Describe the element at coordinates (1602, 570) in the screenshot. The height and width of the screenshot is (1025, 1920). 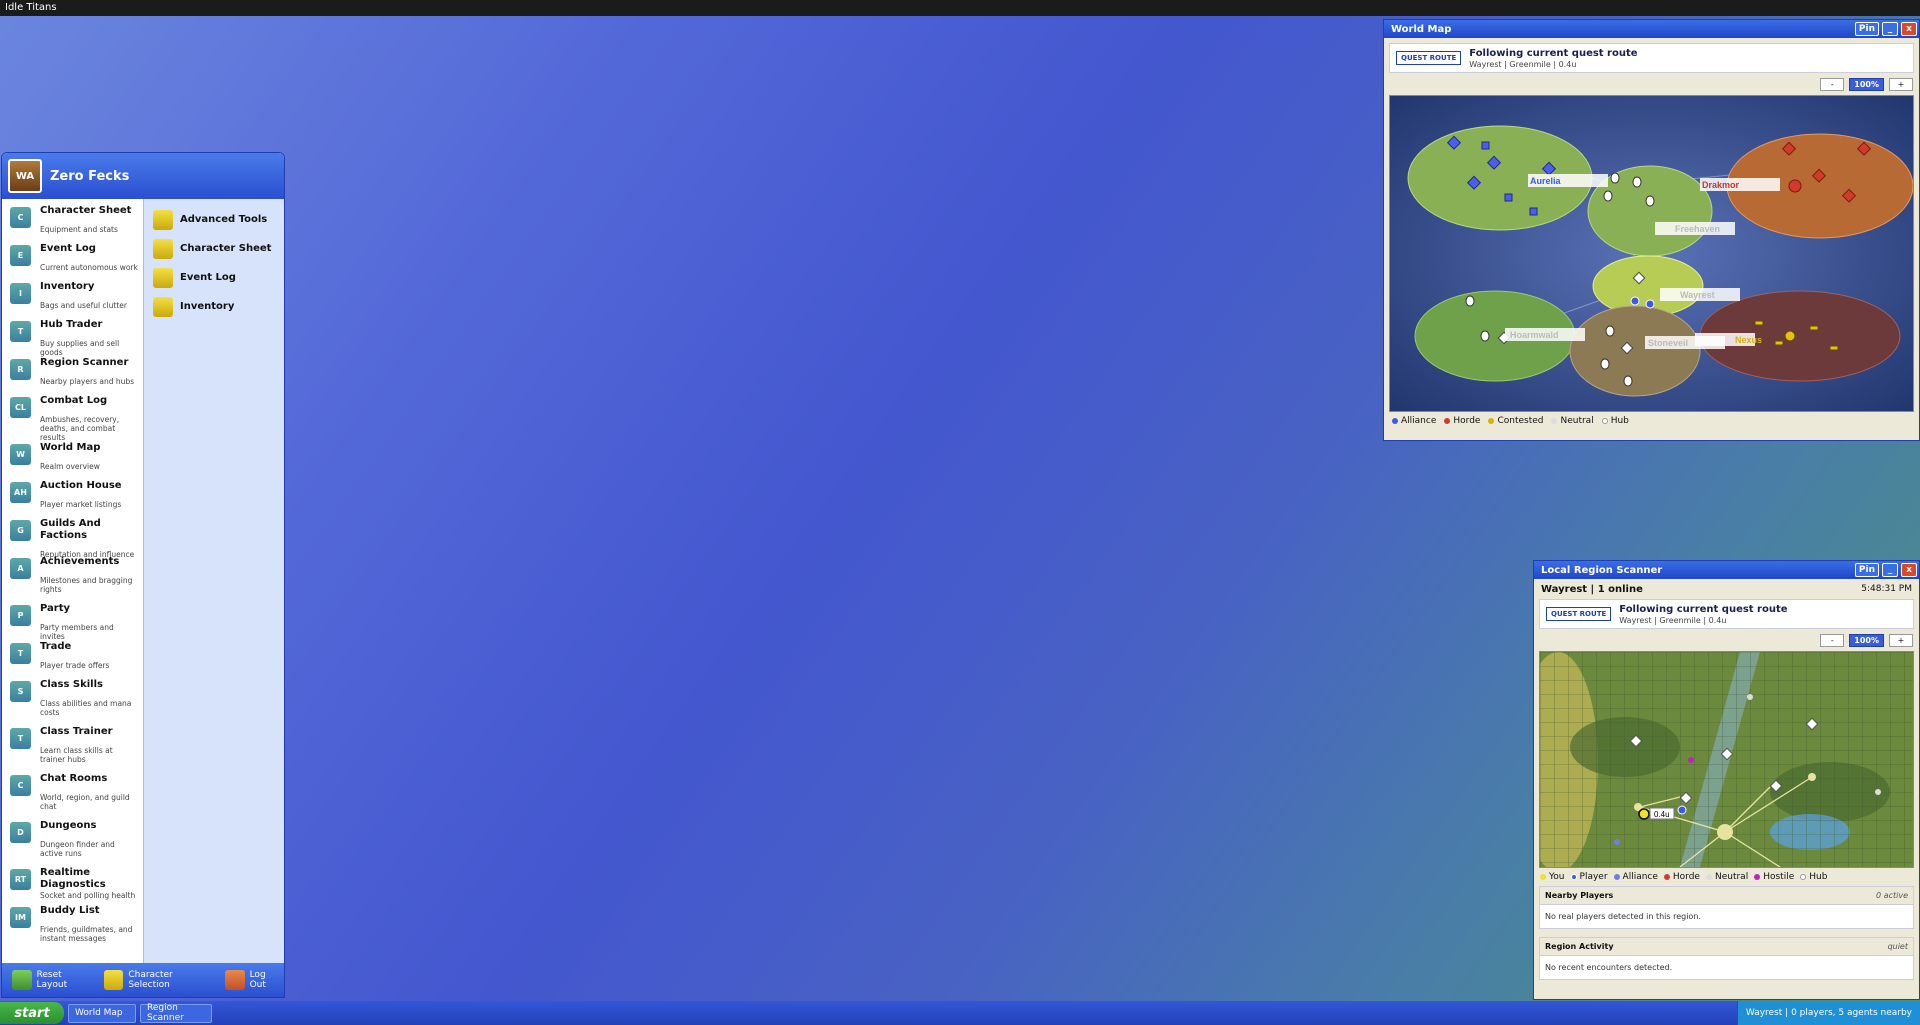
I see `scanner-title: Local Region Scanner` at that location.